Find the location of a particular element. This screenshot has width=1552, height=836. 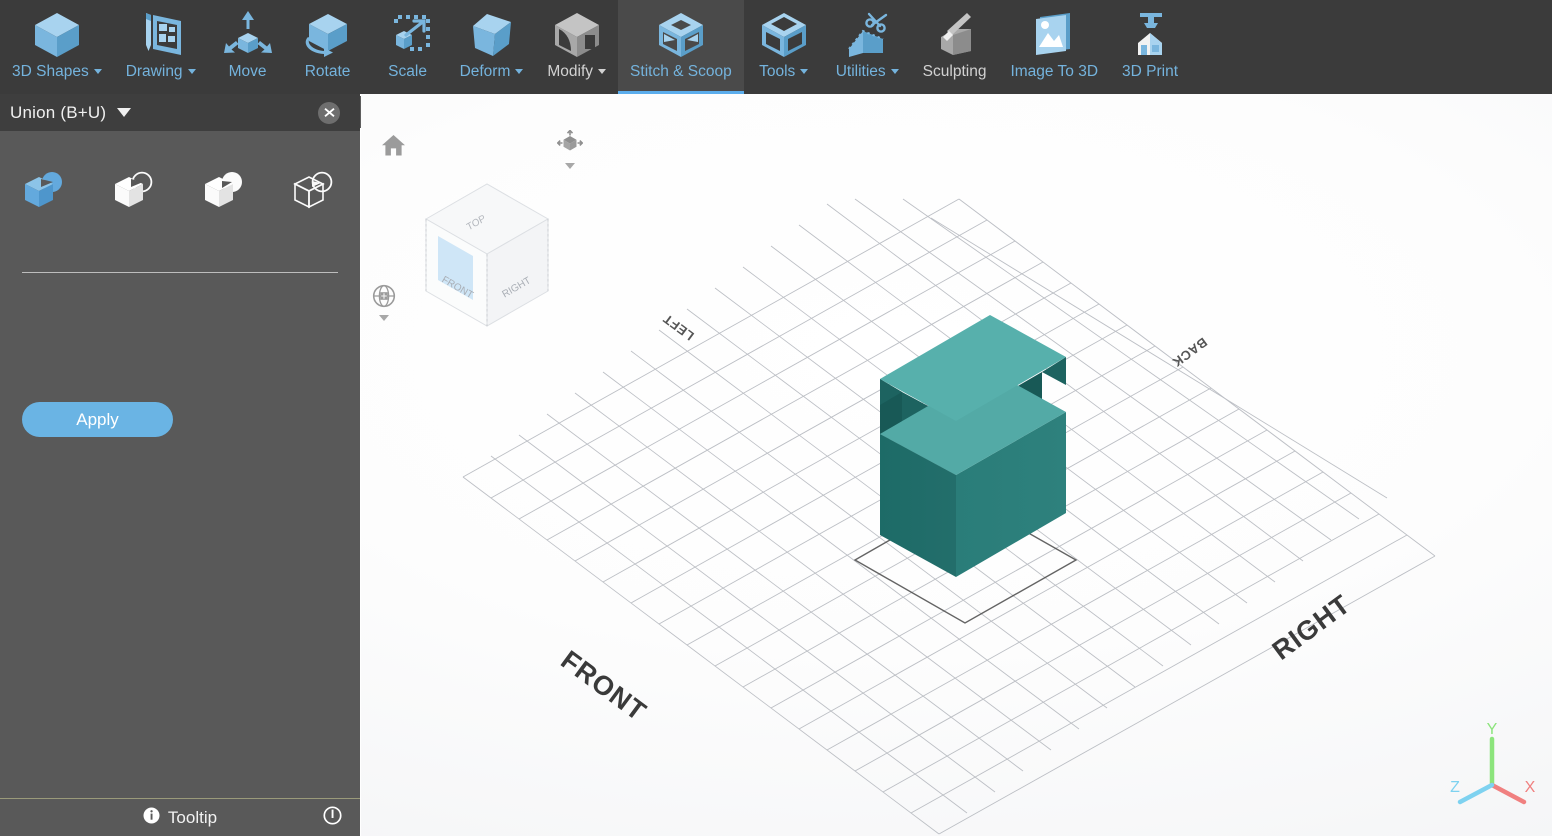

toolbar-tab-3d-print: 3D Print is located at coordinates (1150, 47).